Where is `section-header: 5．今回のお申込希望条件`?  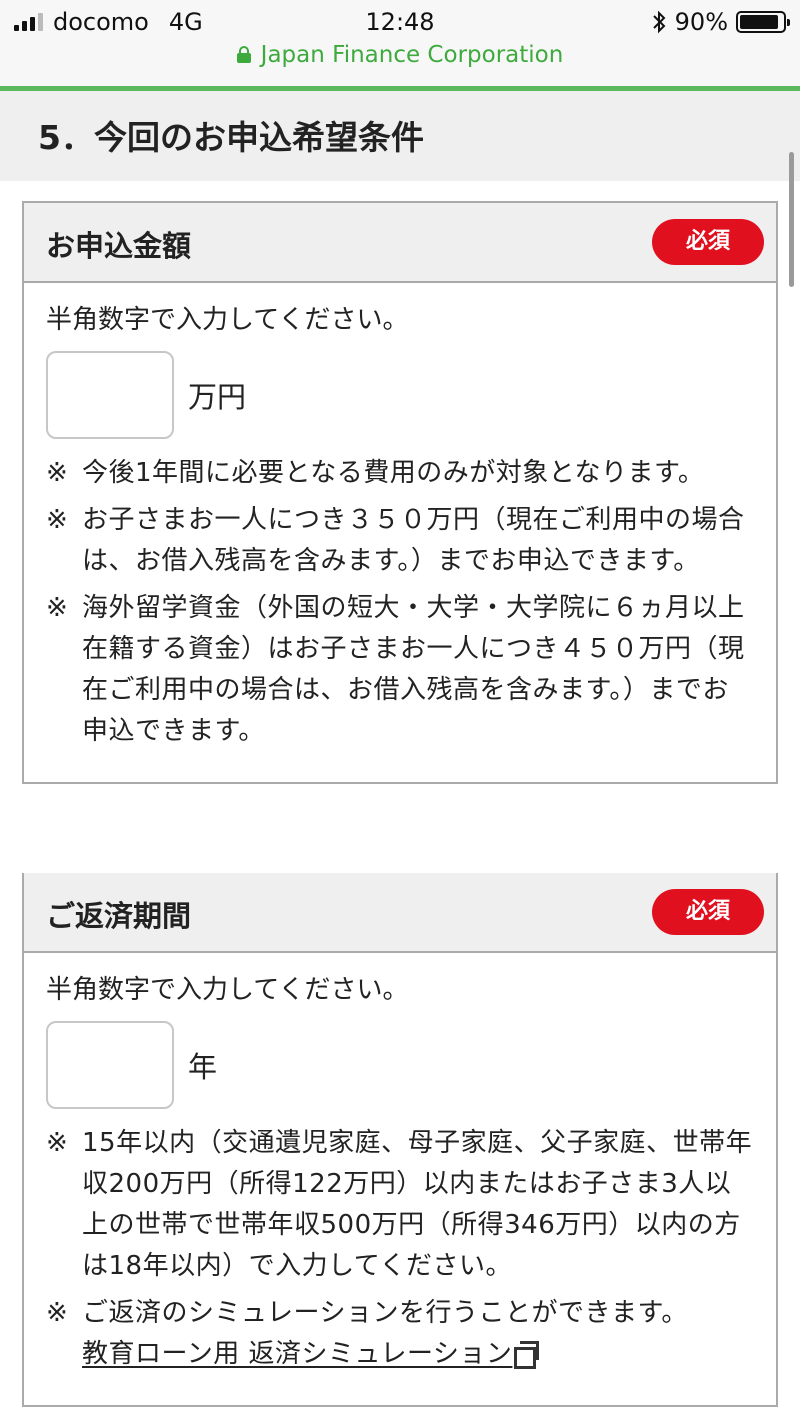 section-header: 5．今回のお申込希望条件 is located at coordinates (400, 136).